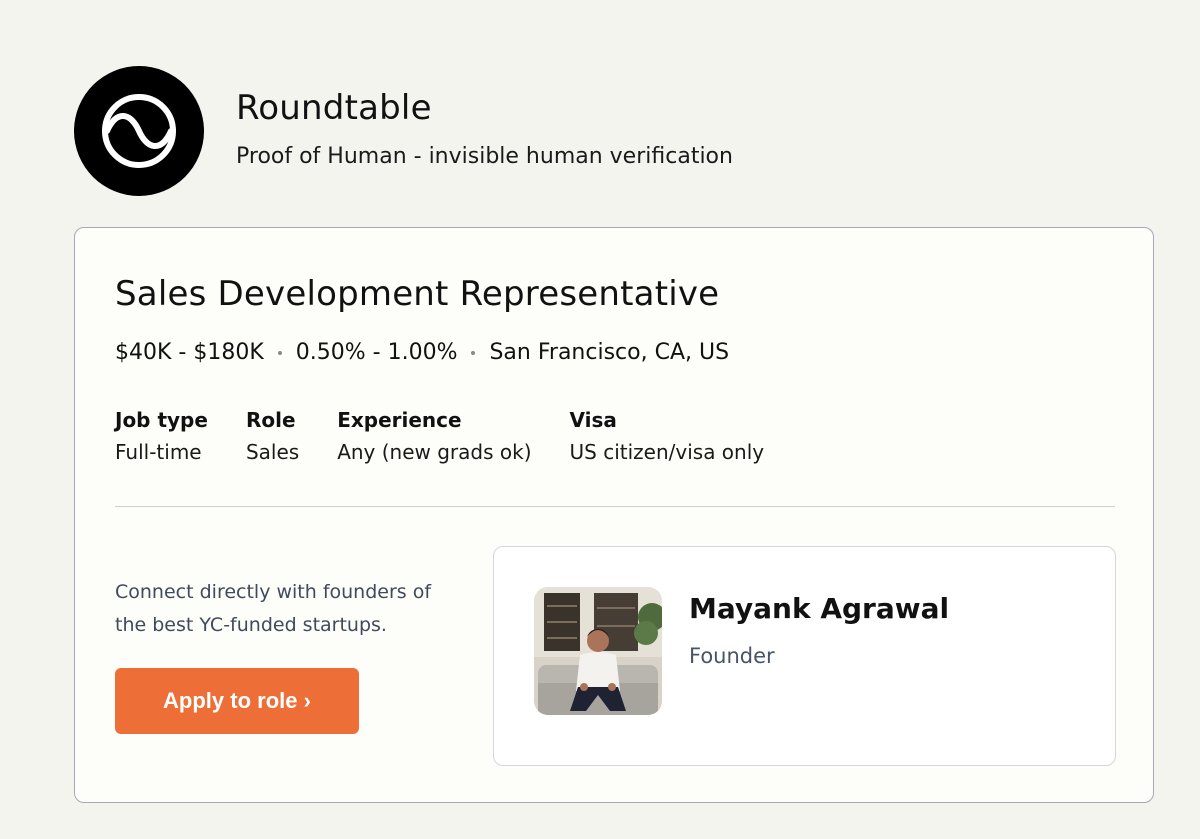 The height and width of the screenshot is (839, 1200). I want to click on company-name: Roundtable, so click(484, 108).